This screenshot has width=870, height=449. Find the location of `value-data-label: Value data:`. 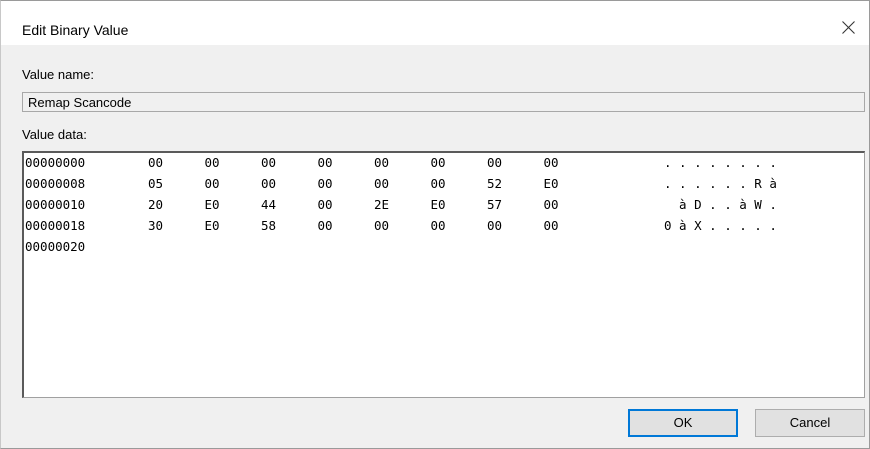

value-data-label: Value data: is located at coordinates (54, 134).